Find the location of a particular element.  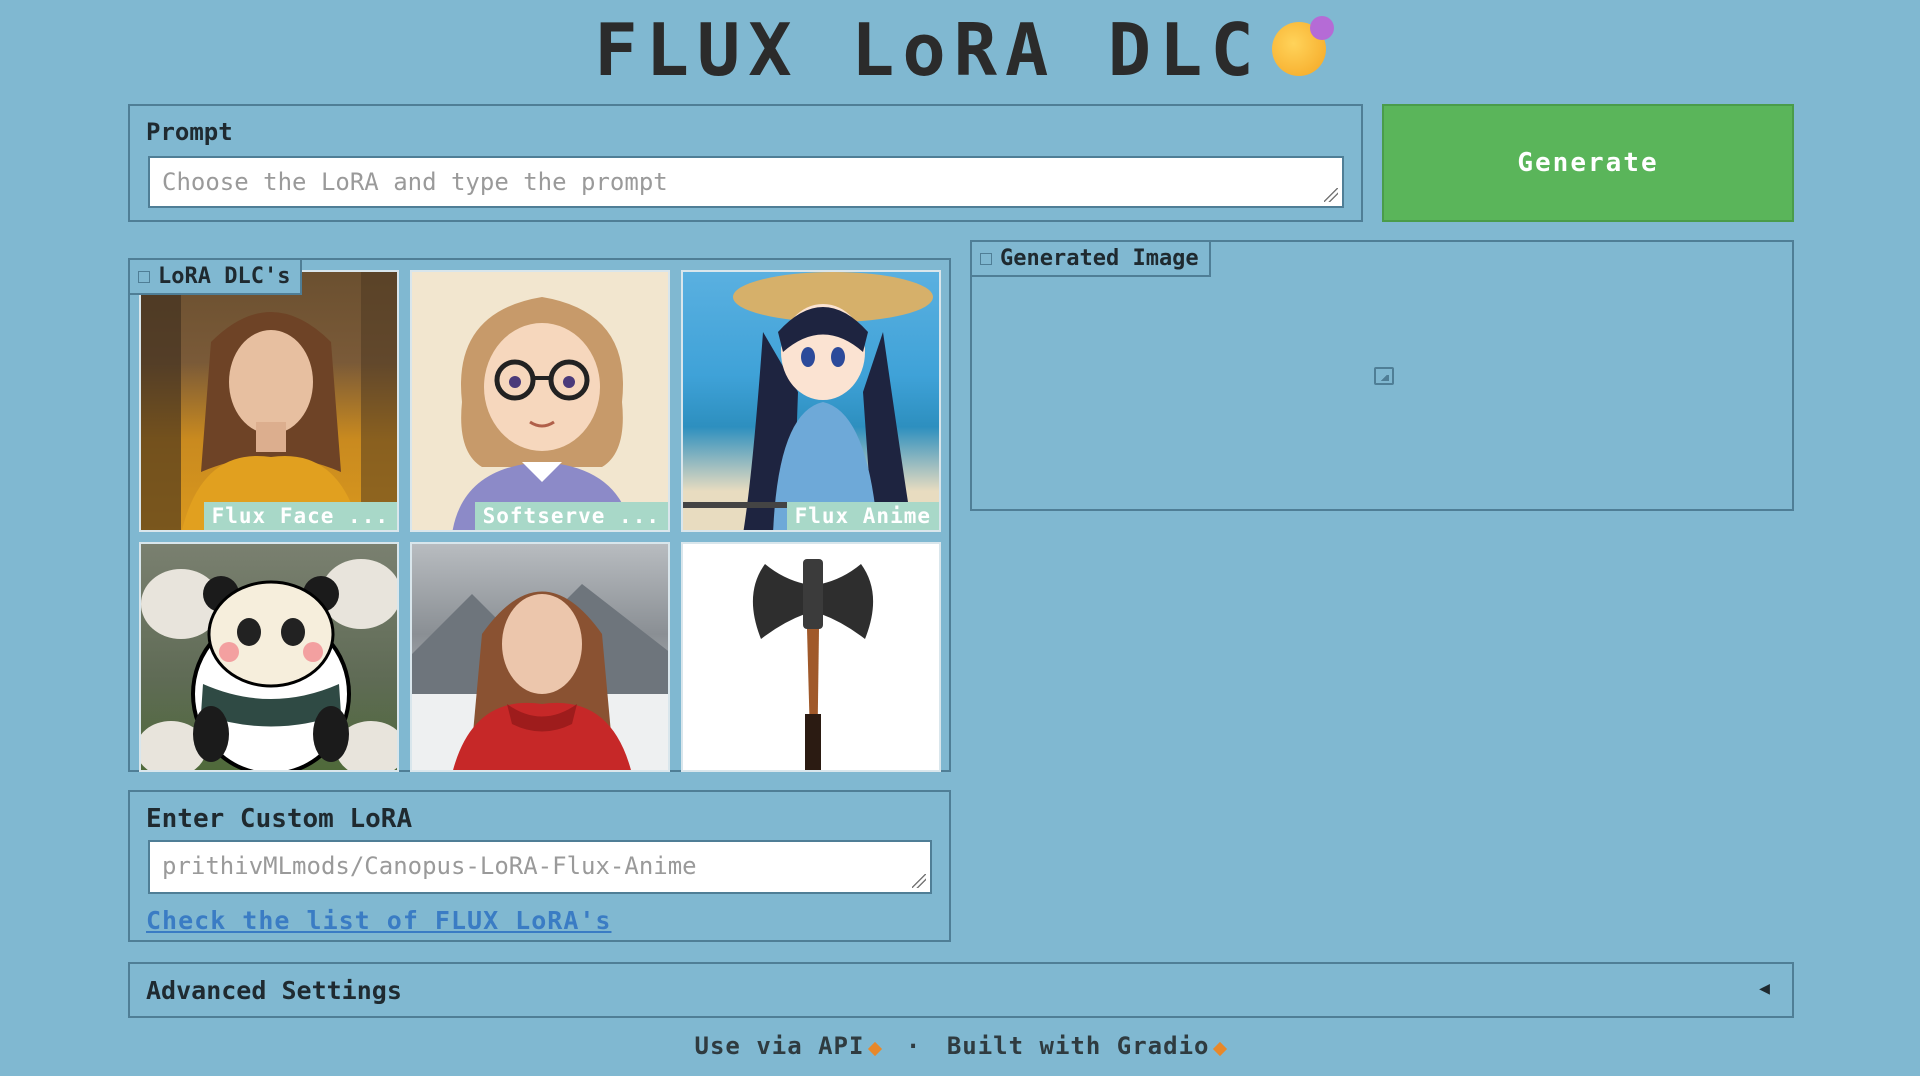

image-placeholder-icon is located at coordinates (1384, 376).